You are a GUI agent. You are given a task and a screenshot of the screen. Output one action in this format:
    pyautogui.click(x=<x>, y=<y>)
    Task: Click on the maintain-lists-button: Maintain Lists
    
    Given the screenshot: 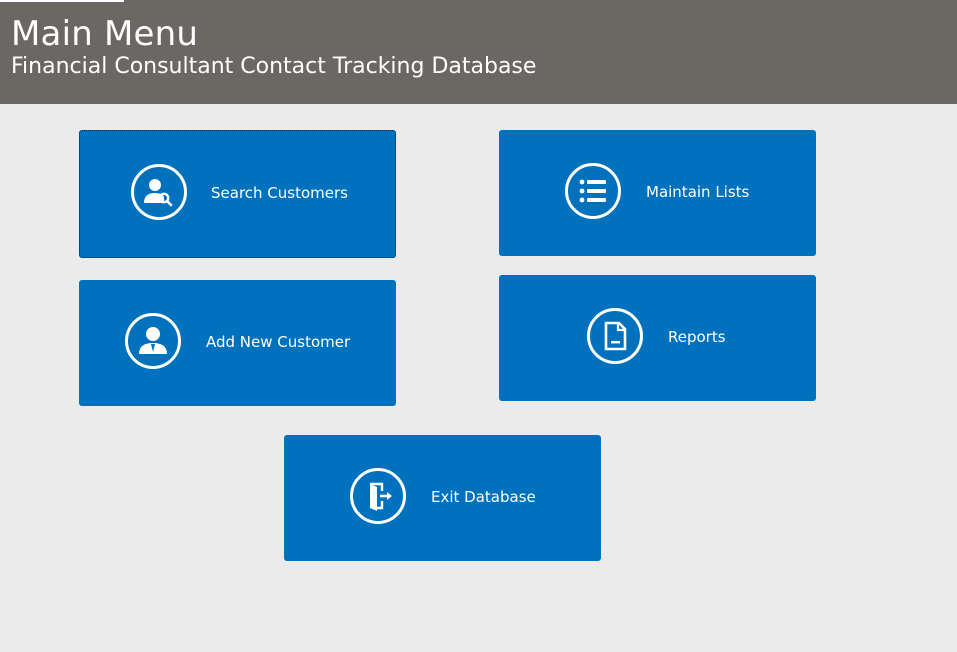 What is the action you would take?
    pyautogui.click(x=657, y=193)
    